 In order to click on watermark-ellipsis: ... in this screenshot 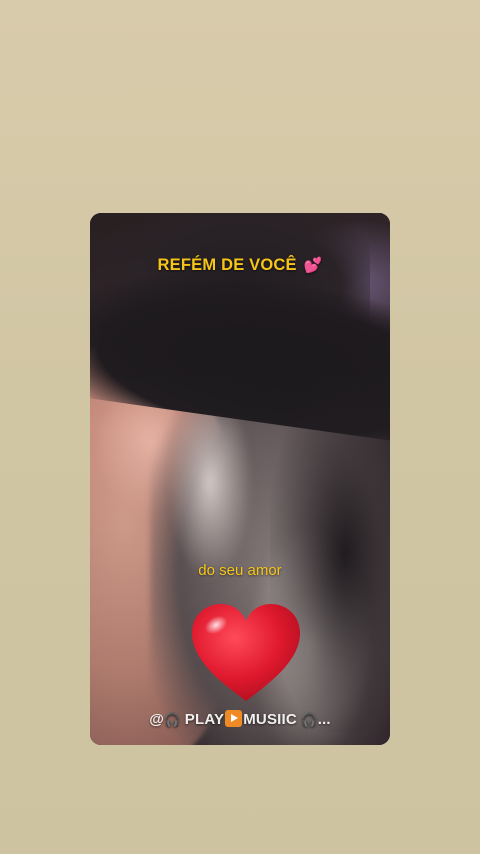, I will do `click(324, 719)`.